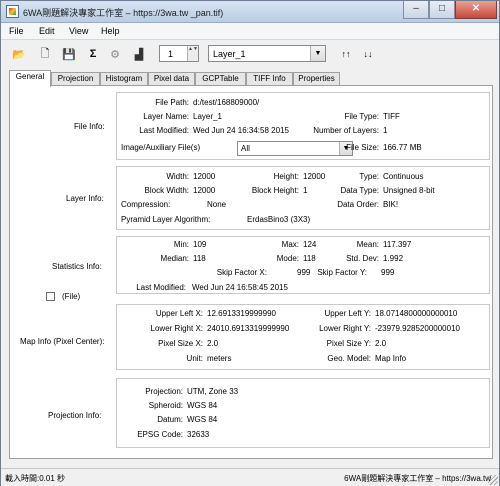 This screenshot has height=486, width=500. What do you see at coordinates (369, 176) in the screenshot?
I see `type-label: Type:` at bounding box center [369, 176].